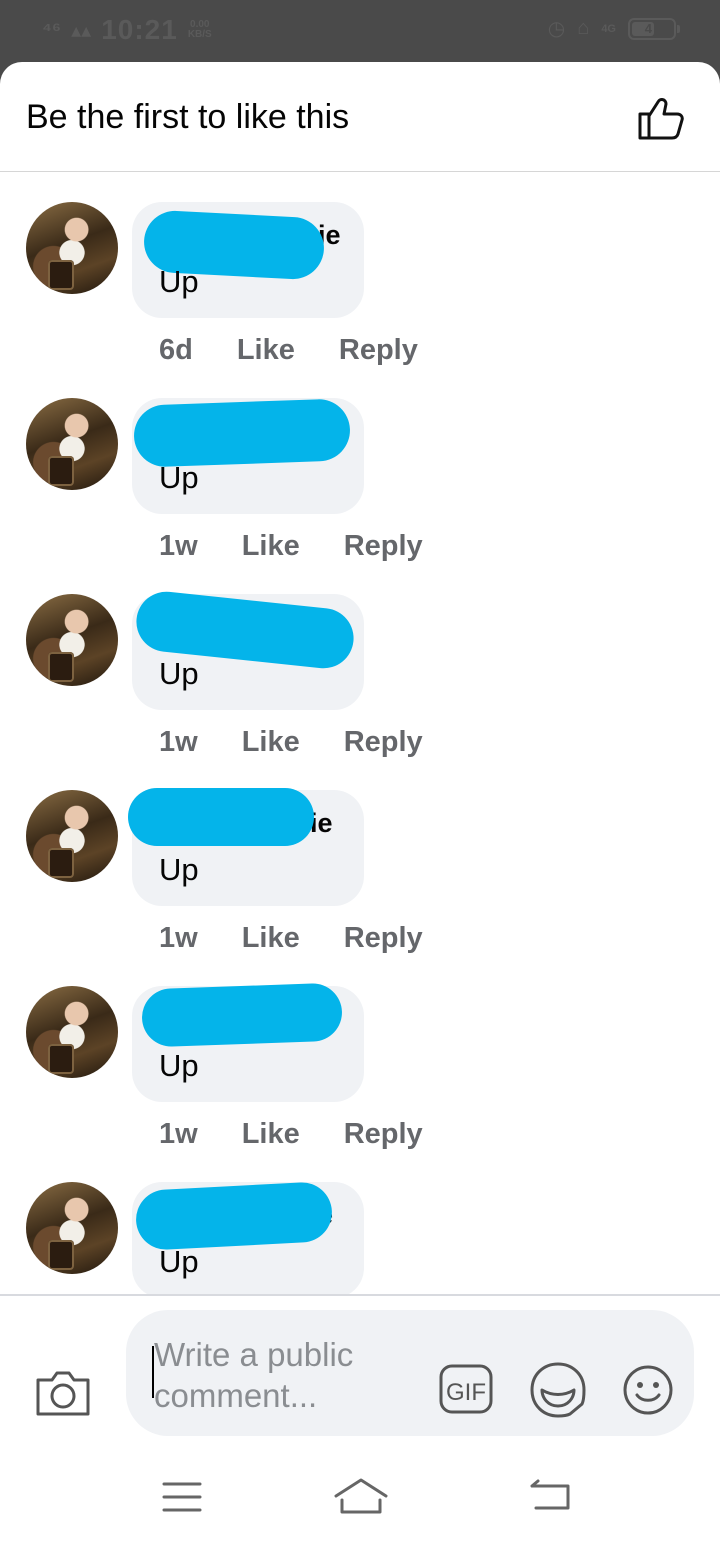  I want to click on battery-icon: 4, so click(654, 28).